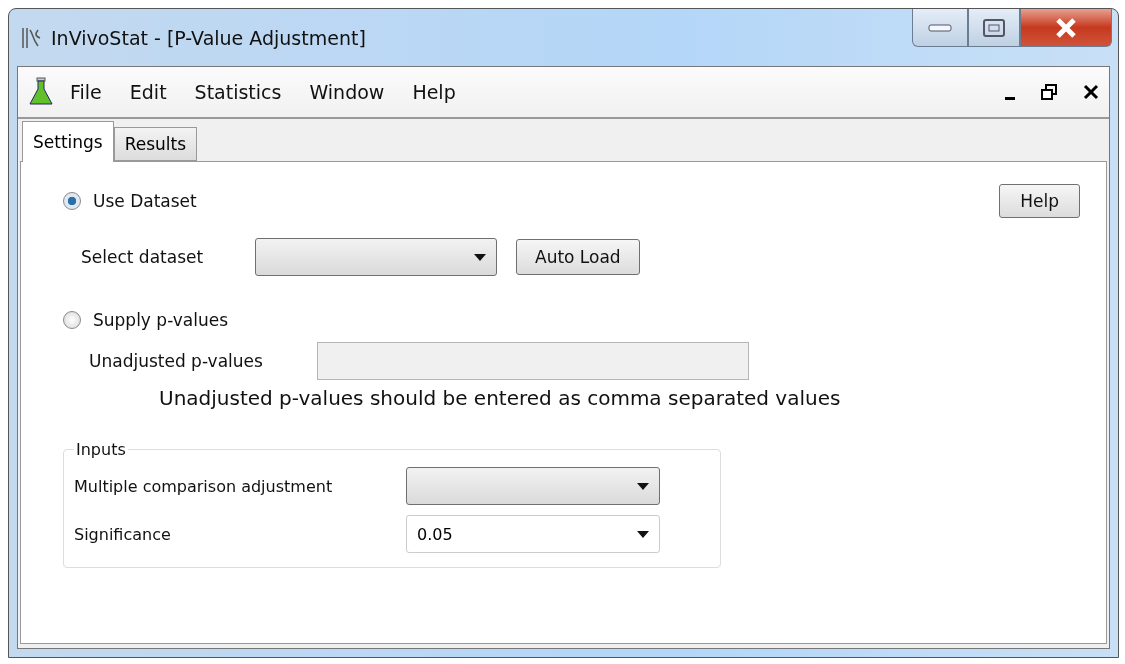 Image resolution: width=1125 pixels, height=664 pixels. What do you see at coordinates (500, 398) in the screenshot?
I see `instruction-text: Unadjusted p-values should be entered as comma separated values` at bounding box center [500, 398].